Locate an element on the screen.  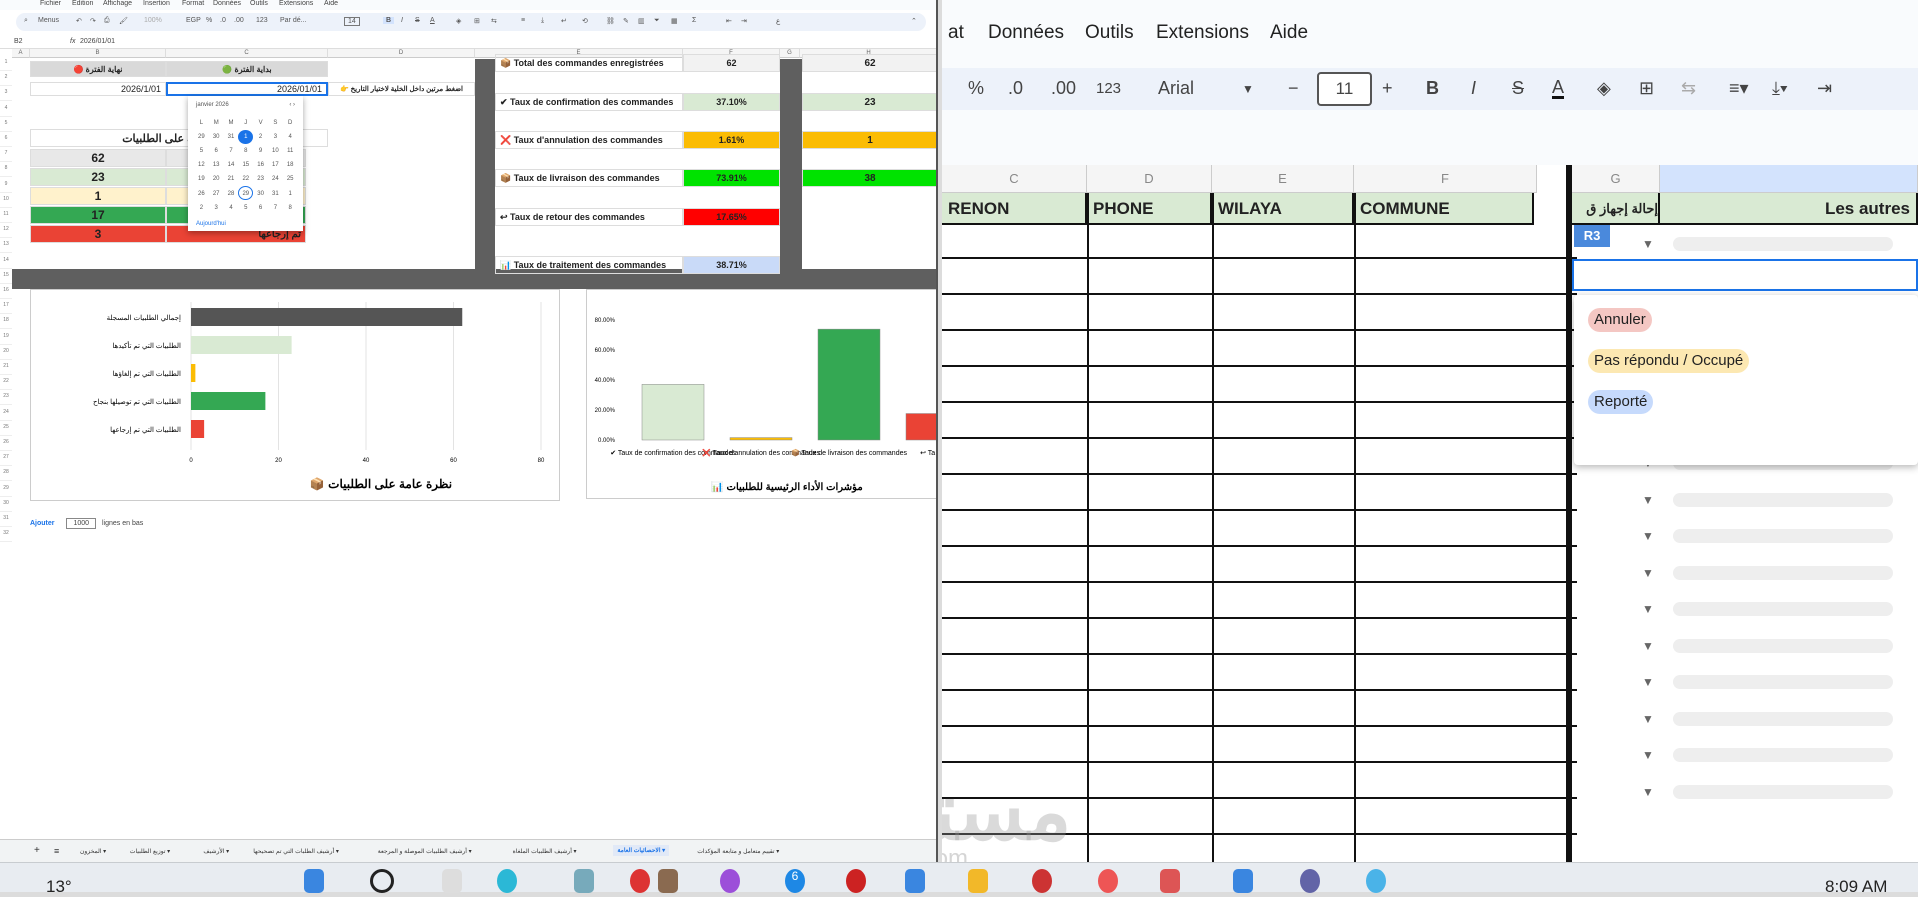
column-header-right: C is located at coordinates (1014, 179).